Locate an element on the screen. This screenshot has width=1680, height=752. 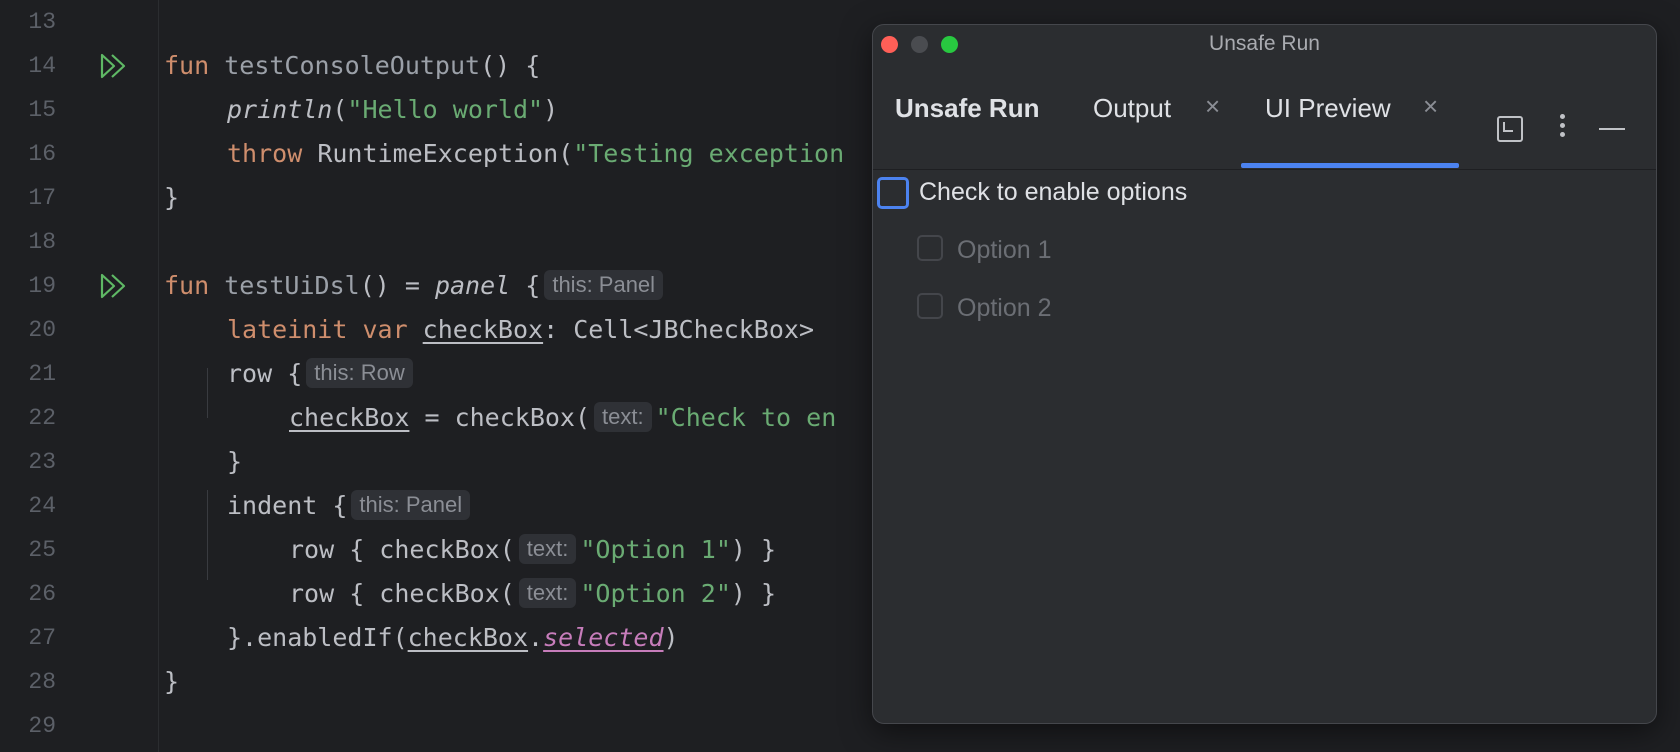
selected-tab-indicator is located at coordinates (1350, 165).